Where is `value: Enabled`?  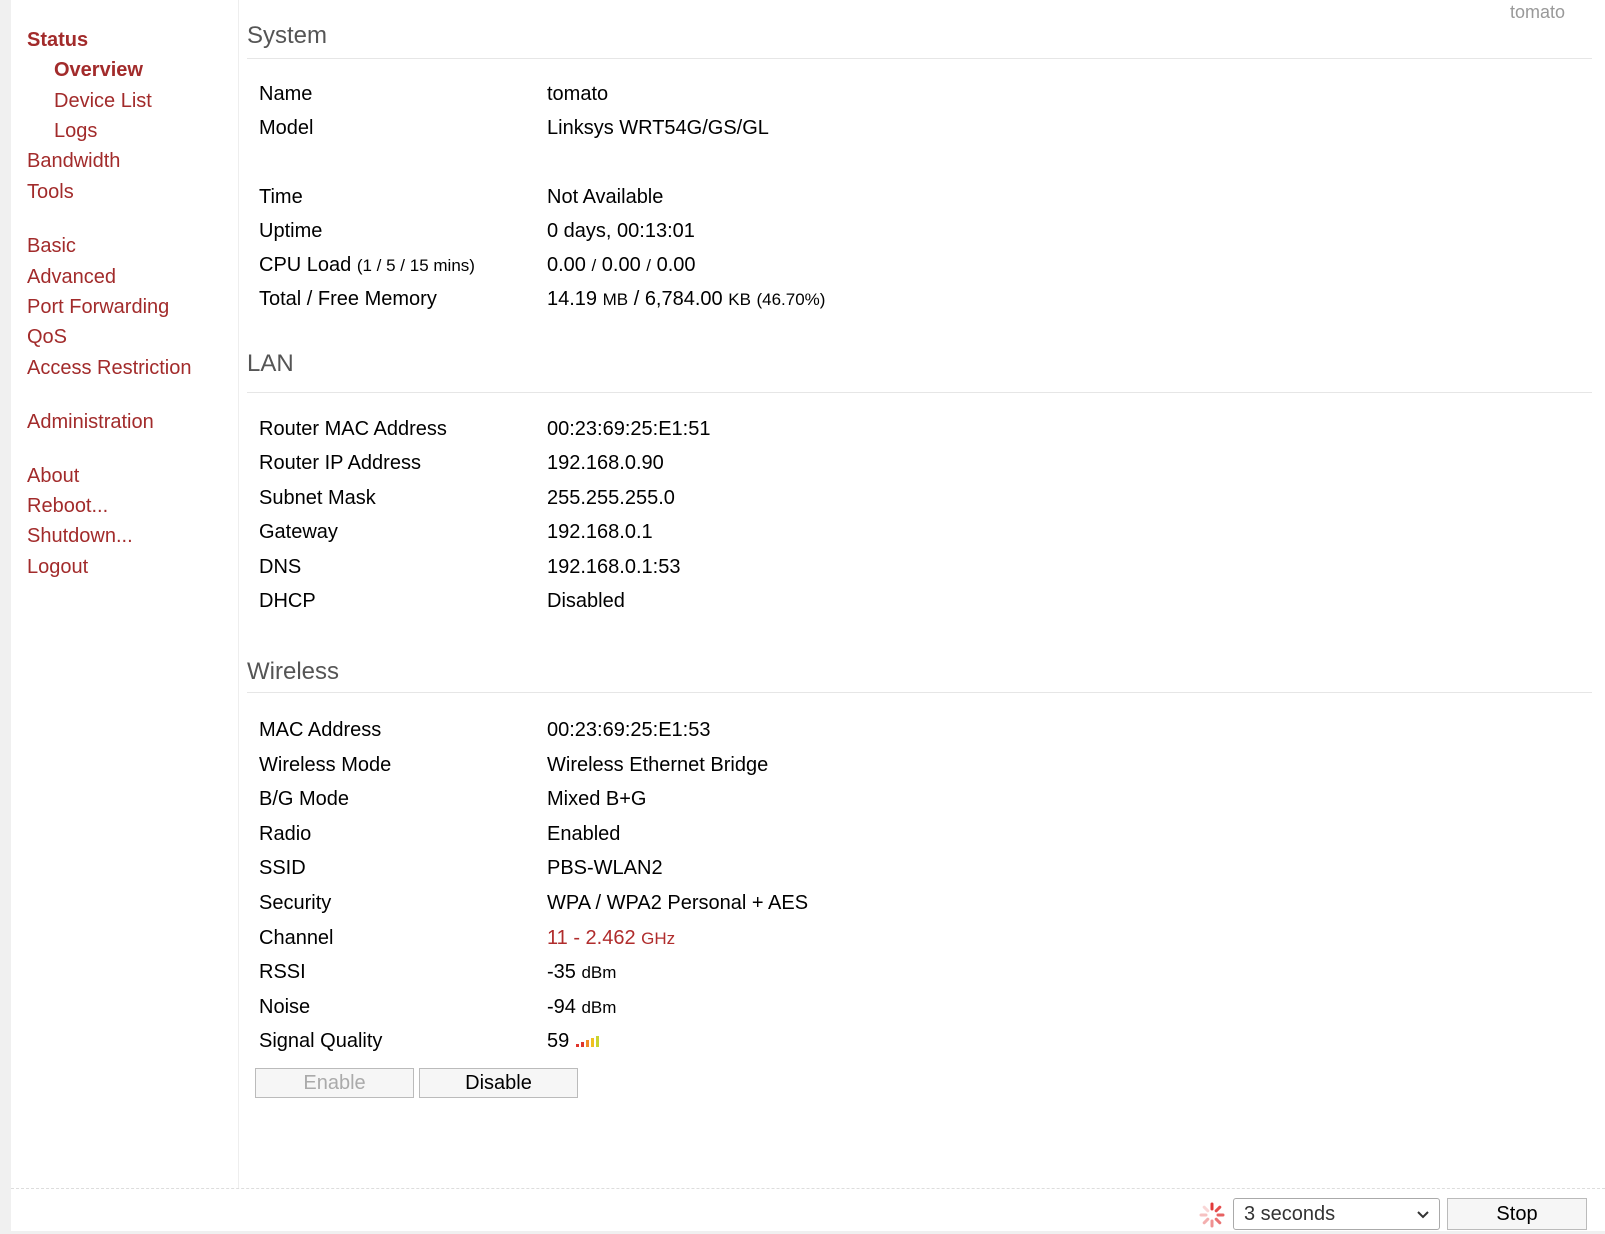
value: Enabled is located at coordinates (584, 834).